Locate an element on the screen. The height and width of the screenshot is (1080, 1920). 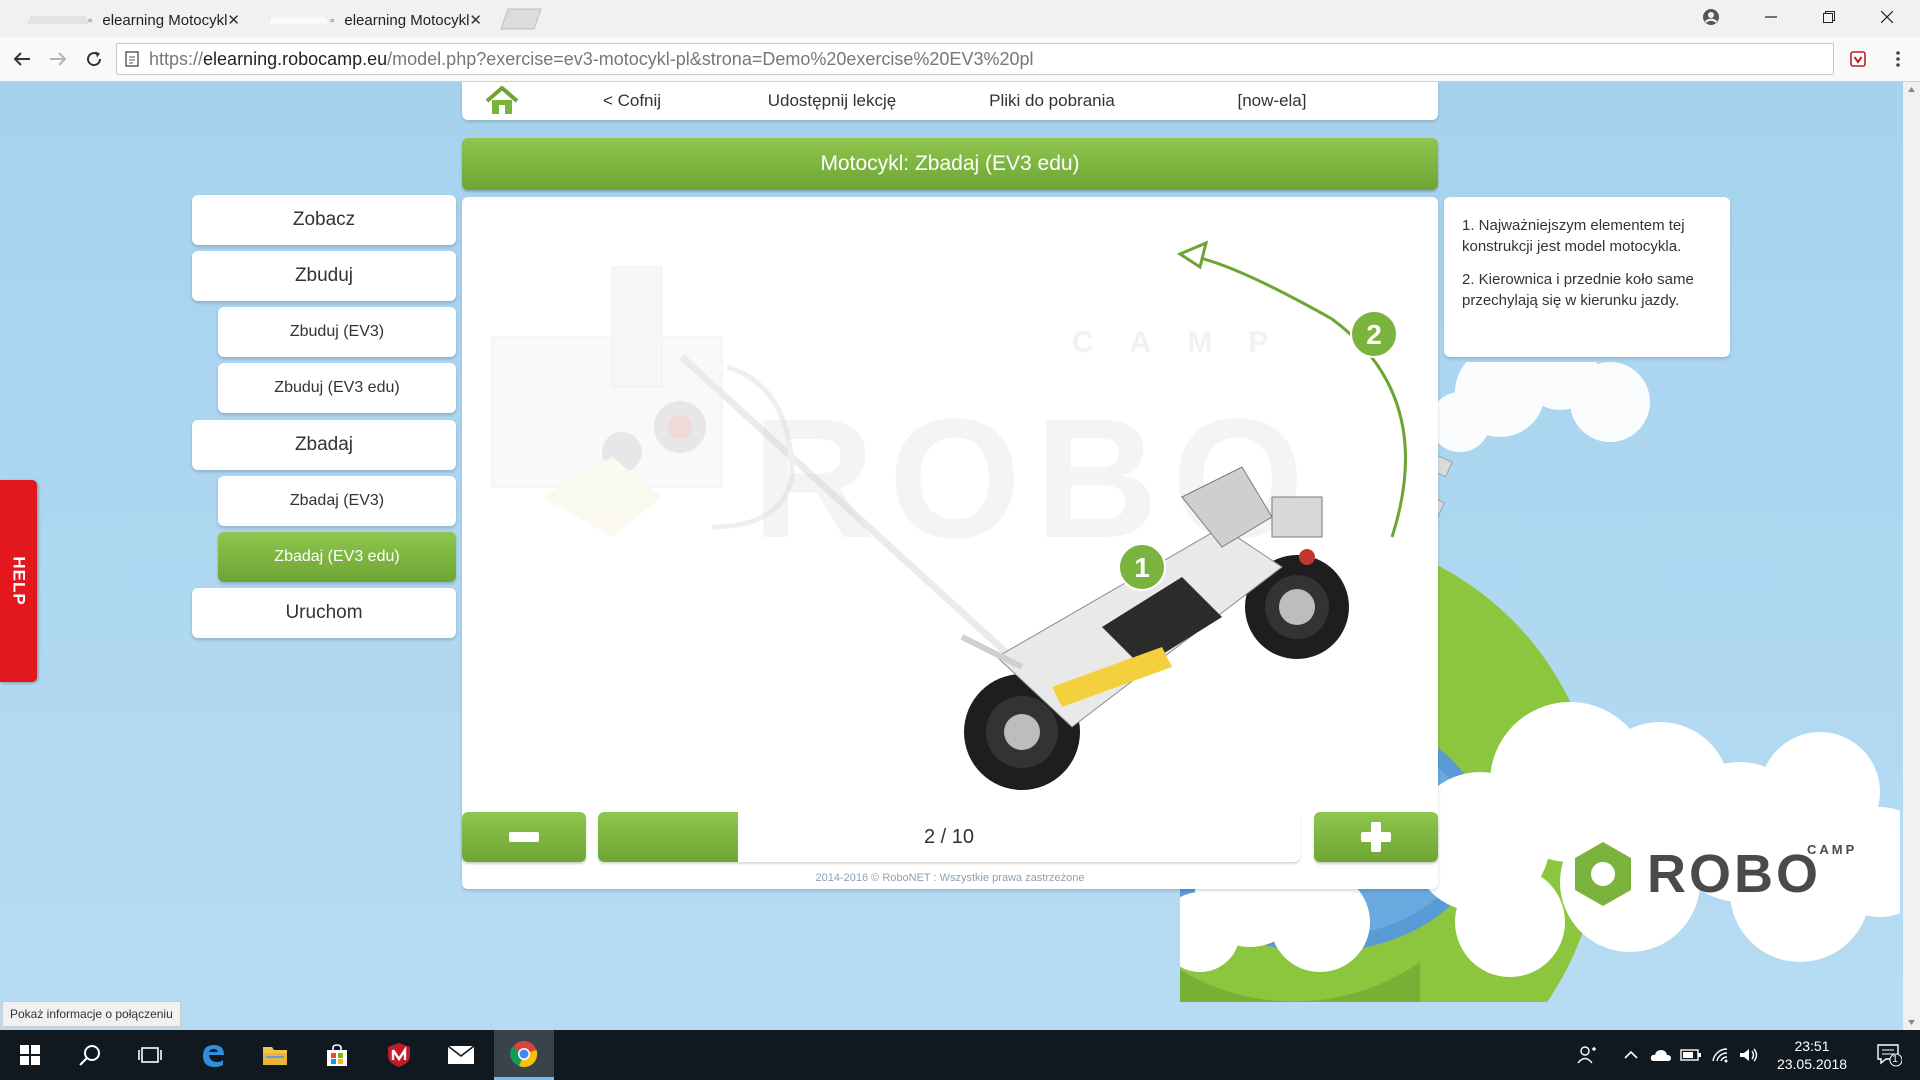
page-scrollbar is located at coordinates (1911, 556).